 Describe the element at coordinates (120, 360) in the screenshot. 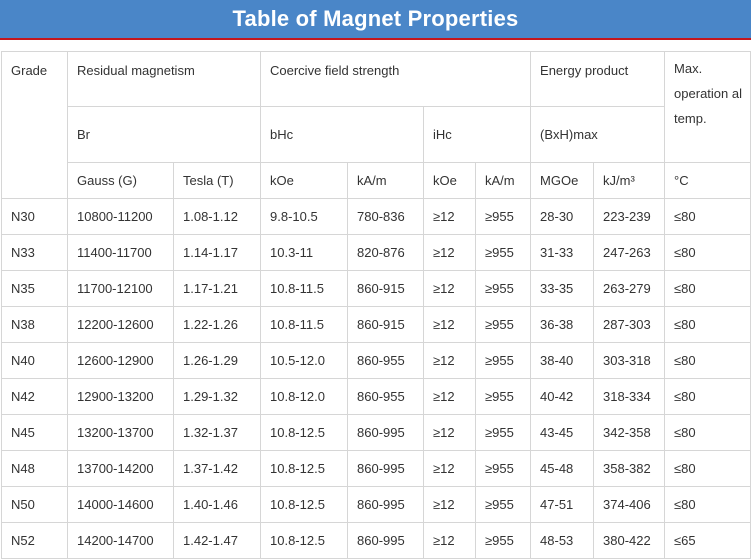

I see `cell-br-gauss: 12600-12900` at that location.